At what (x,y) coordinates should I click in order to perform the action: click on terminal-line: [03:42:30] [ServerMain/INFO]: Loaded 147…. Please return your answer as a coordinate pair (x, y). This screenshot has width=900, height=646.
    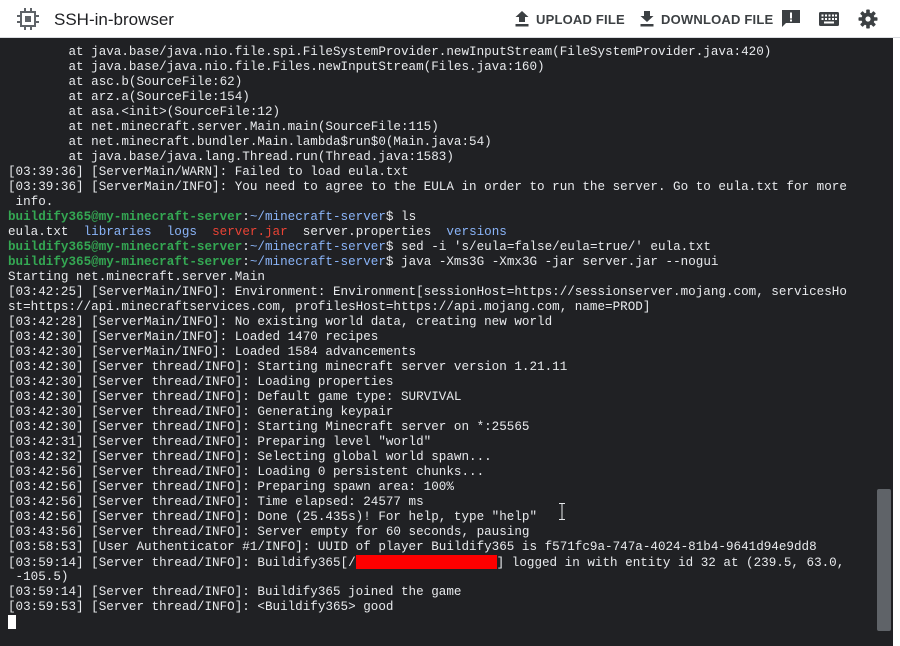
    Looking at the image, I should click on (193, 337).